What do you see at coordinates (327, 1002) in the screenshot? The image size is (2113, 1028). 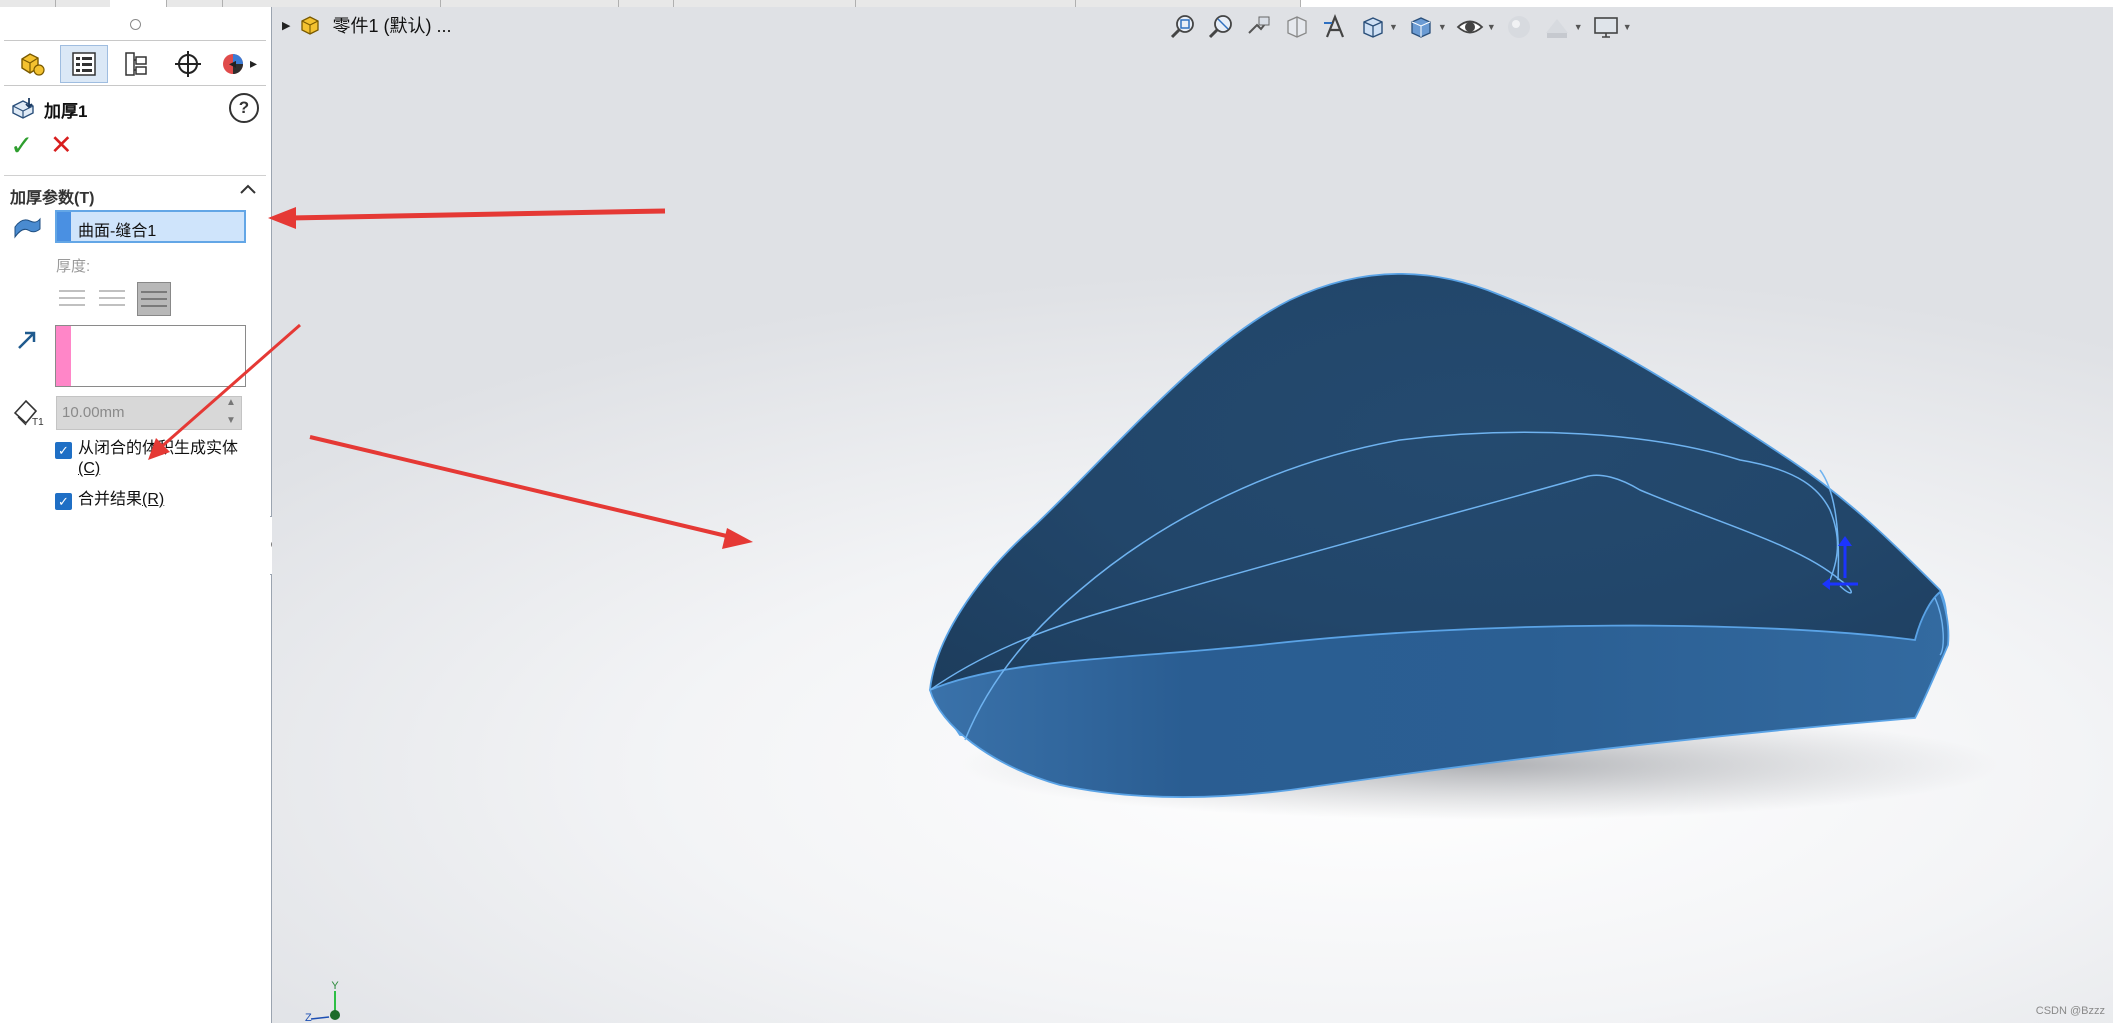 I see `reference-triad: Y Z` at bounding box center [327, 1002].